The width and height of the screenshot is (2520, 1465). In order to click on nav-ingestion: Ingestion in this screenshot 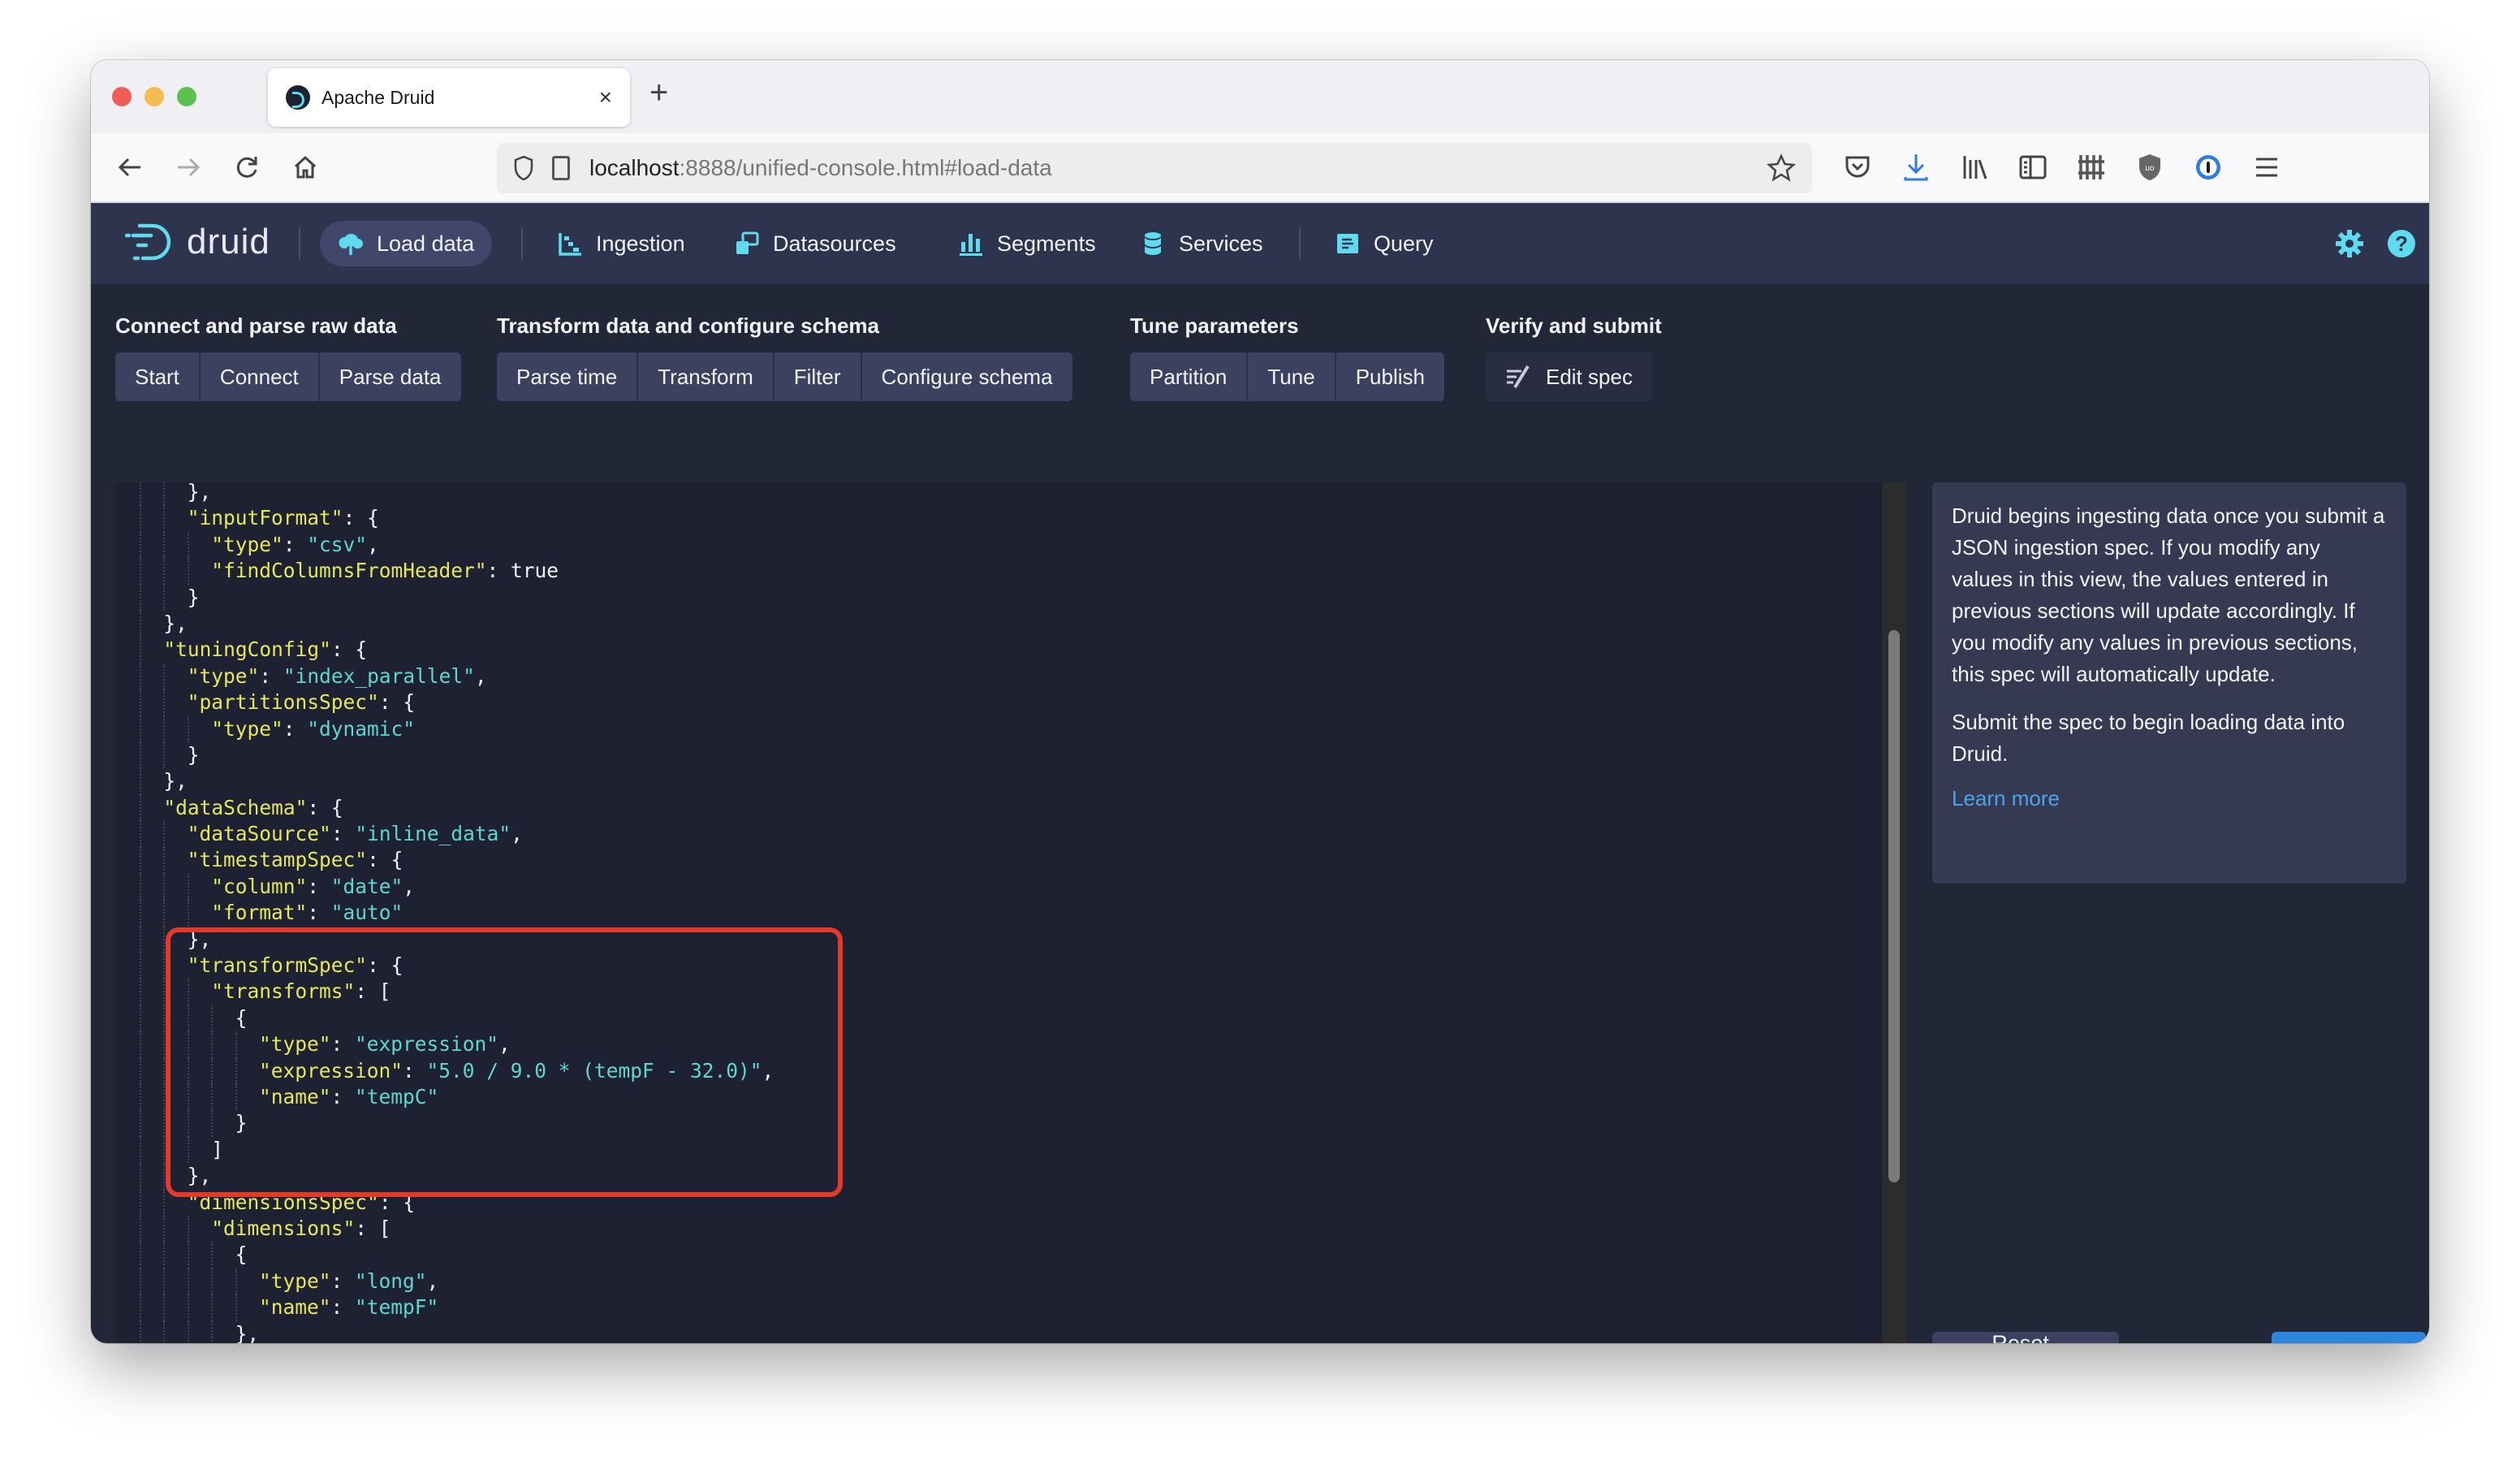, I will do `click(621, 243)`.